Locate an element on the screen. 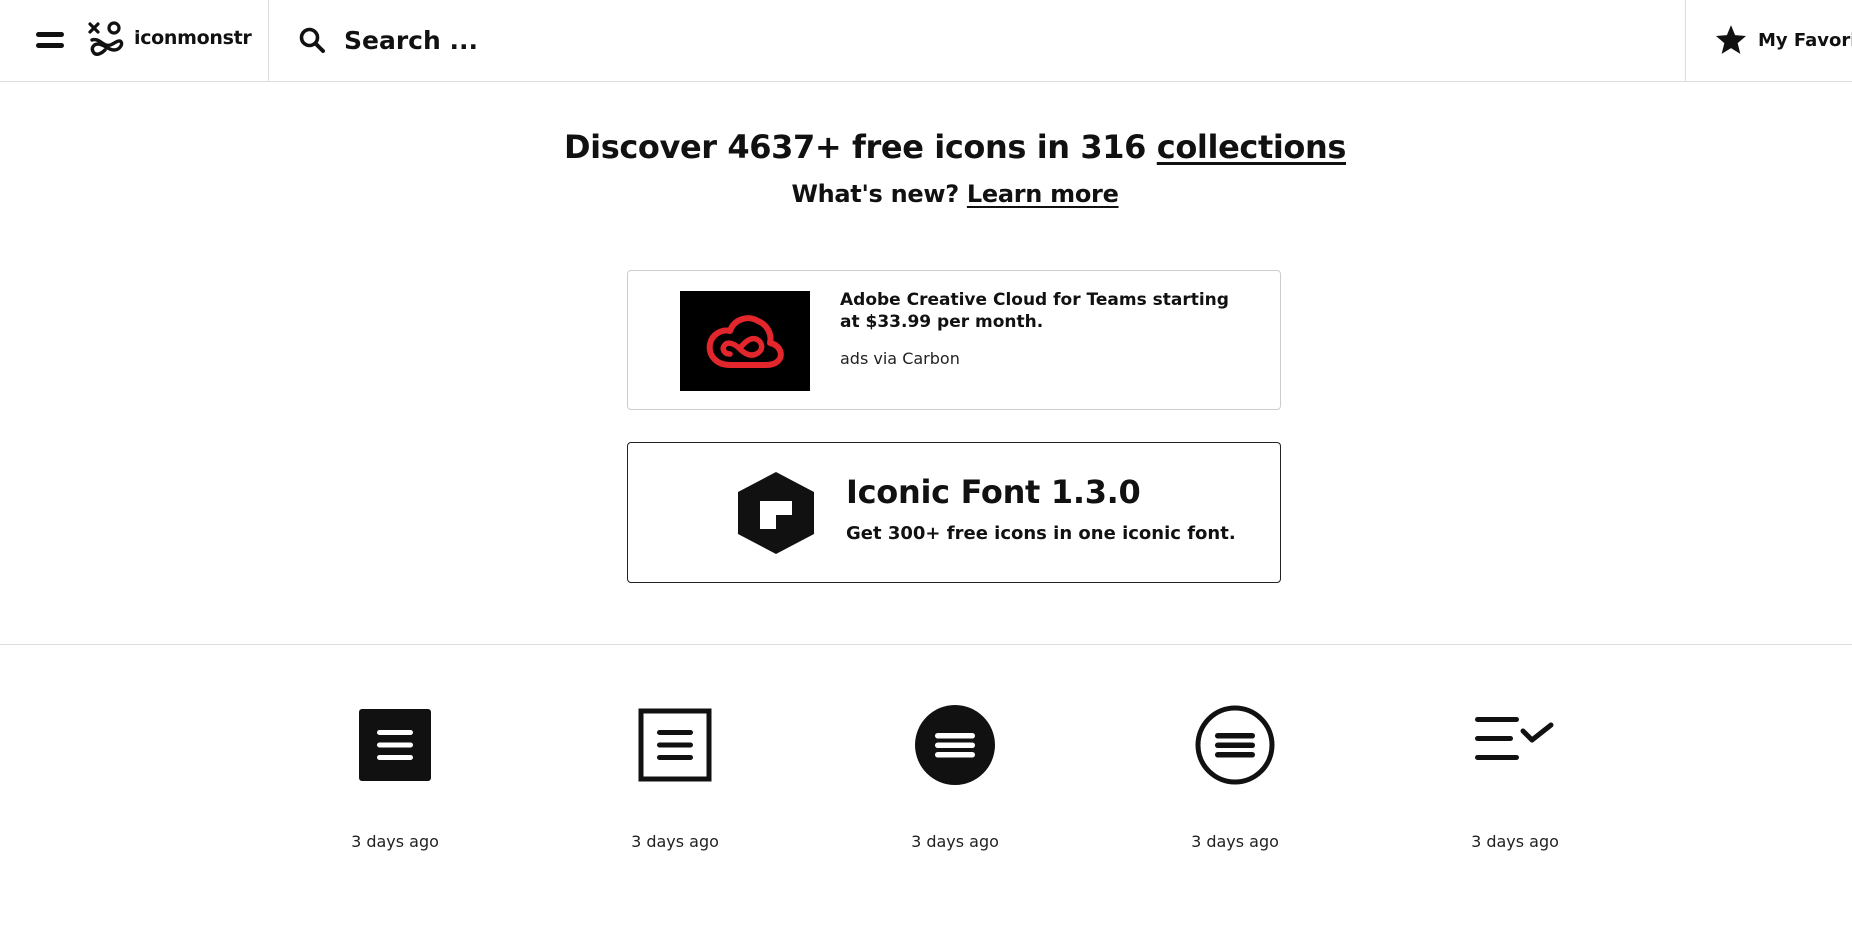 The image size is (1852, 932). text-square-outline-icon is located at coordinates (675, 745).